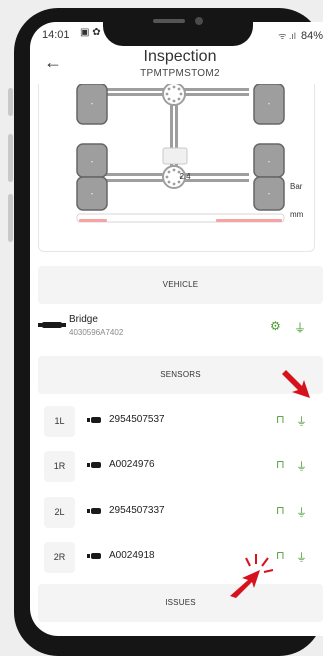 The width and height of the screenshot is (323, 656). Describe the element at coordinates (199, 21) in the screenshot. I see `front-camera` at that location.